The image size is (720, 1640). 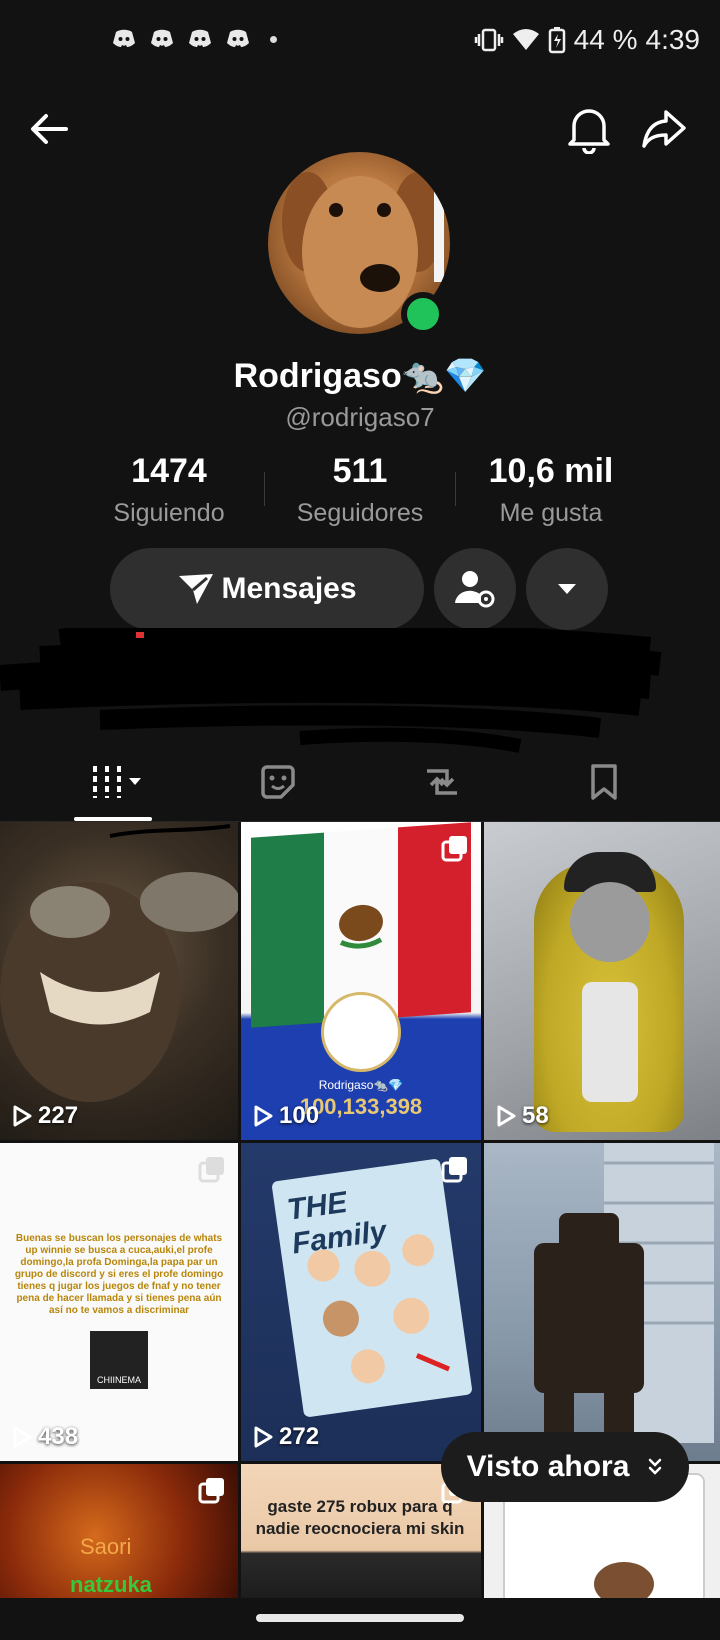 I want to click on overlay-text: natzuka, so click(x=111, y=1584).